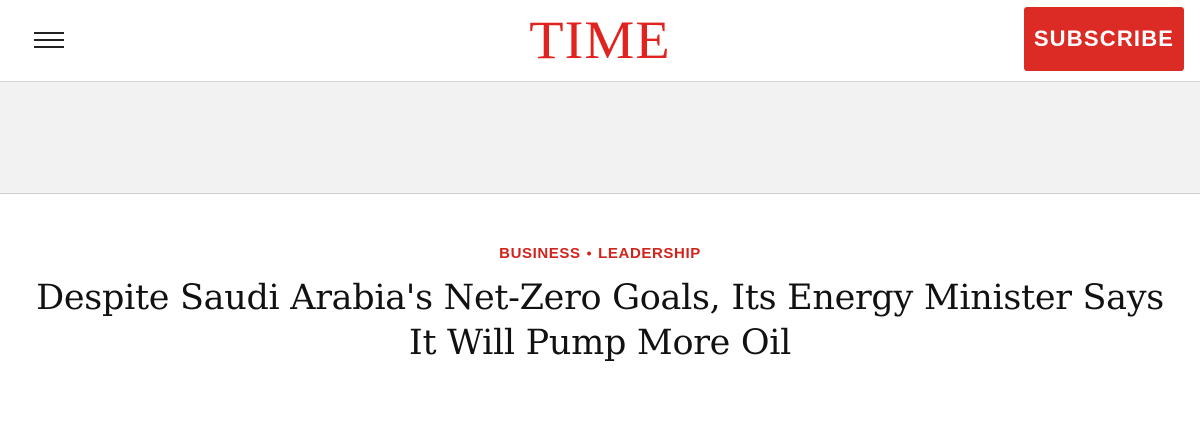 This screenshot has width=1200, height=425. What do you see at coordinates (649, 253) in the screenshot?
I see `category-link-leadership: LEADERSHIP` at bounding box center [649, 253].